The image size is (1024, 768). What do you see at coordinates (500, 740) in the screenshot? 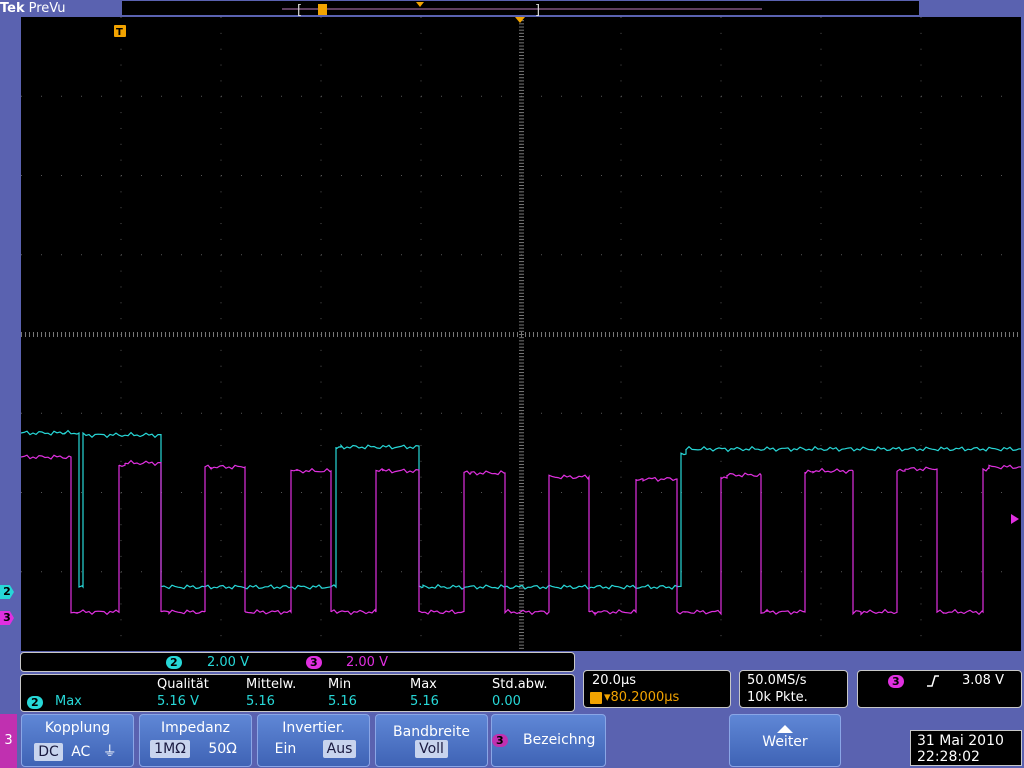
I see `bezeichng-badge: 3` at bounding box center [500, 740].